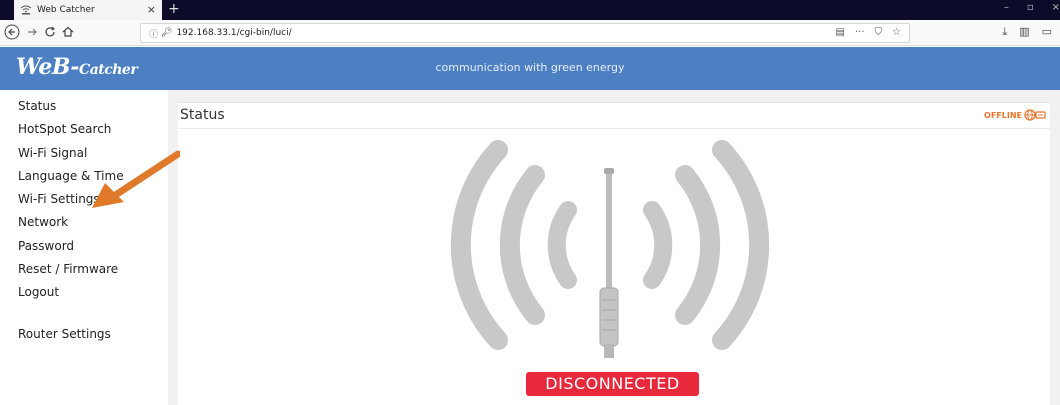 The image size is (1060, 405). What do you see at coordinates (1047, 32) in the screenshot?
I see `sidebar-icon: ▭` at bounding box center [1047, 32].